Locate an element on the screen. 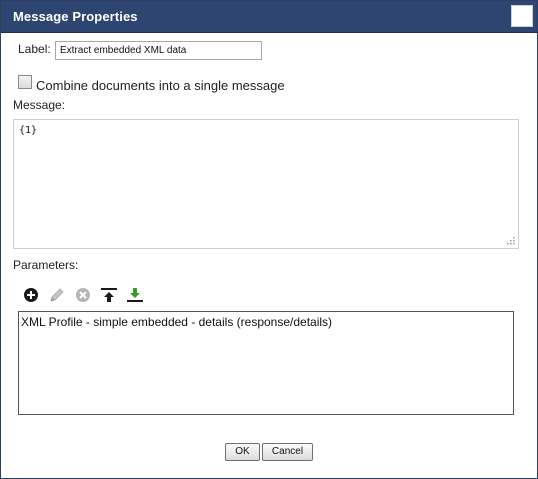 Image resolution: width=538 pixels, height=479 pixels. label-caption: Label: is located at coordinates (34, 49).